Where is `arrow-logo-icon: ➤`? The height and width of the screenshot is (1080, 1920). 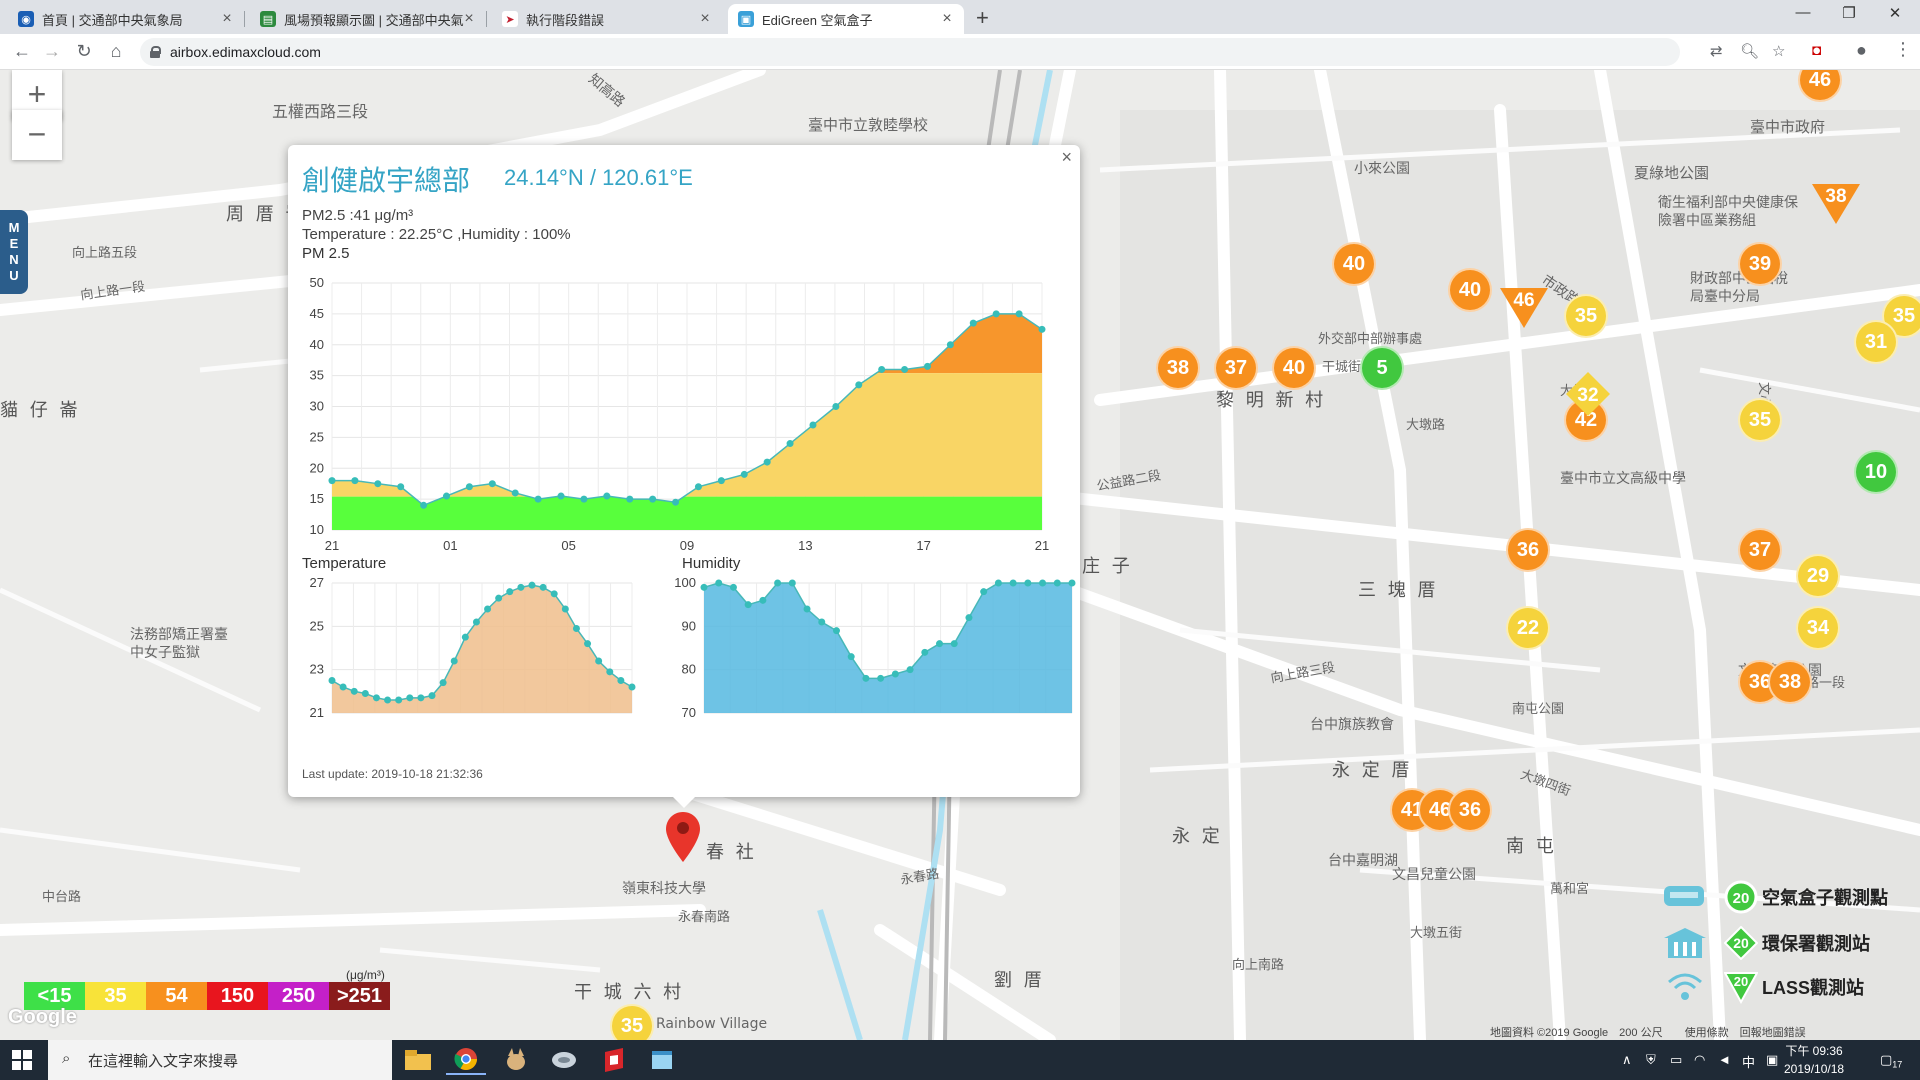 arrow-logo-icon: ➤ is located at coordinates (510, 19).